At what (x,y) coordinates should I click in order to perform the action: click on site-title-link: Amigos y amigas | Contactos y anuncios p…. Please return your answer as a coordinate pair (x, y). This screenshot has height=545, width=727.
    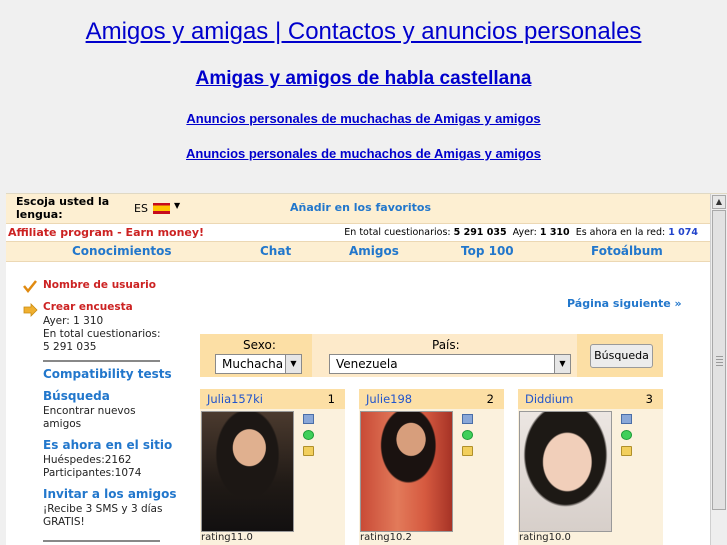
    Looking at the image, I should click on (364, 32).